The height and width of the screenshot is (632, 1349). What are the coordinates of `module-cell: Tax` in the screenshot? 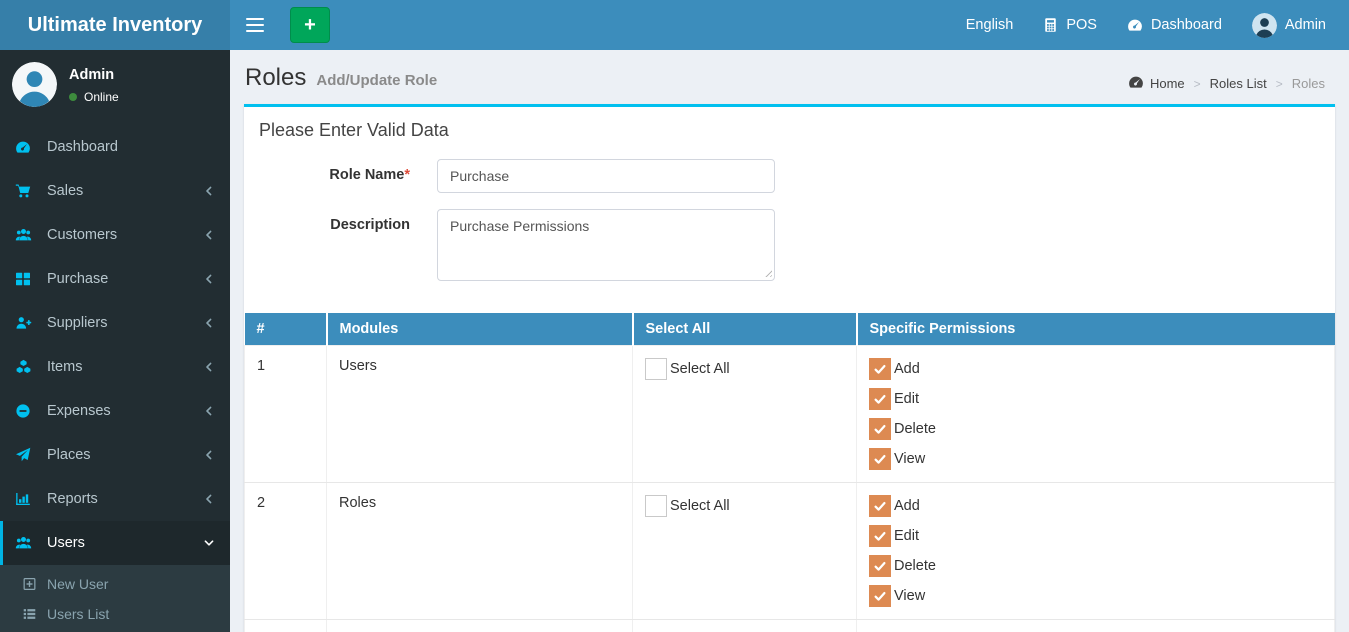 It's located at (479, 625).